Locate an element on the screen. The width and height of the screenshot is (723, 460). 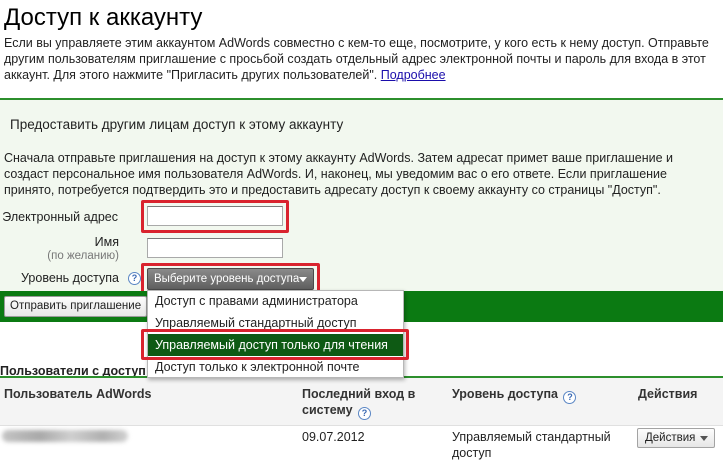
option-admin-access: Доступ с правами администратора is located at coordinates (256, 301).